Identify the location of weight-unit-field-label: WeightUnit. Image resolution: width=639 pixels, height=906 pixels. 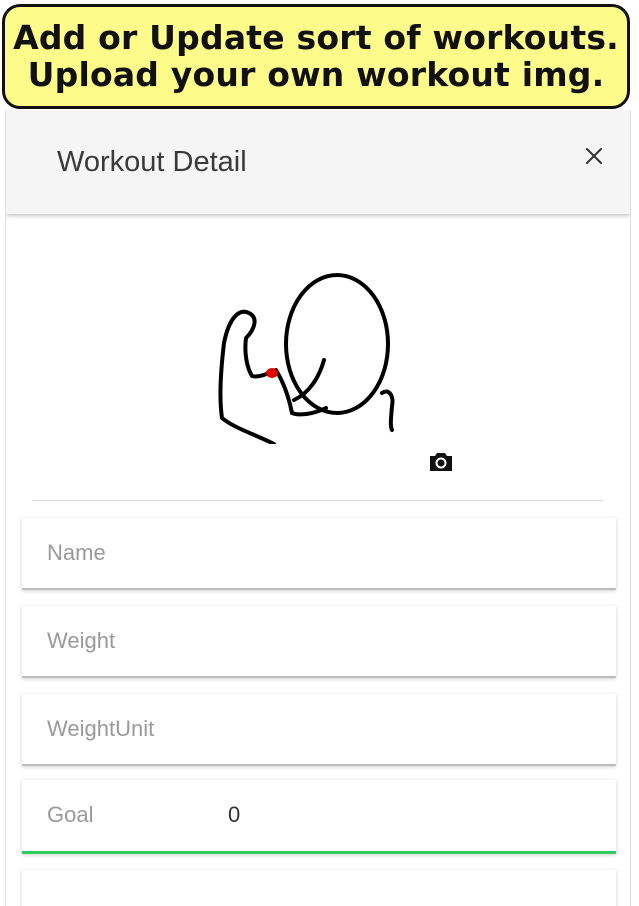
(101, 728).